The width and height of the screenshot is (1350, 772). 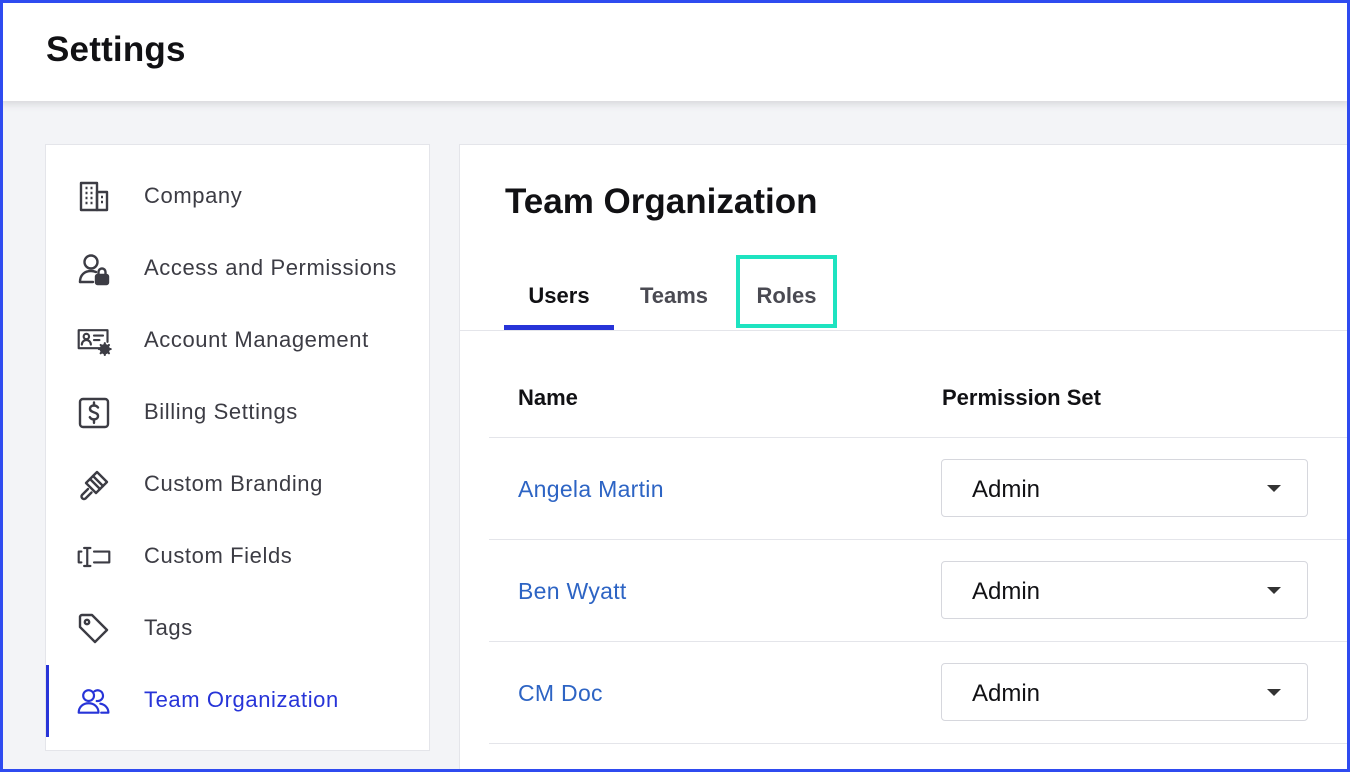 What do you see at coordinates (94, 485) in the screenshot?
I see `paint-brush-icon` at bounding box center [94, 485].